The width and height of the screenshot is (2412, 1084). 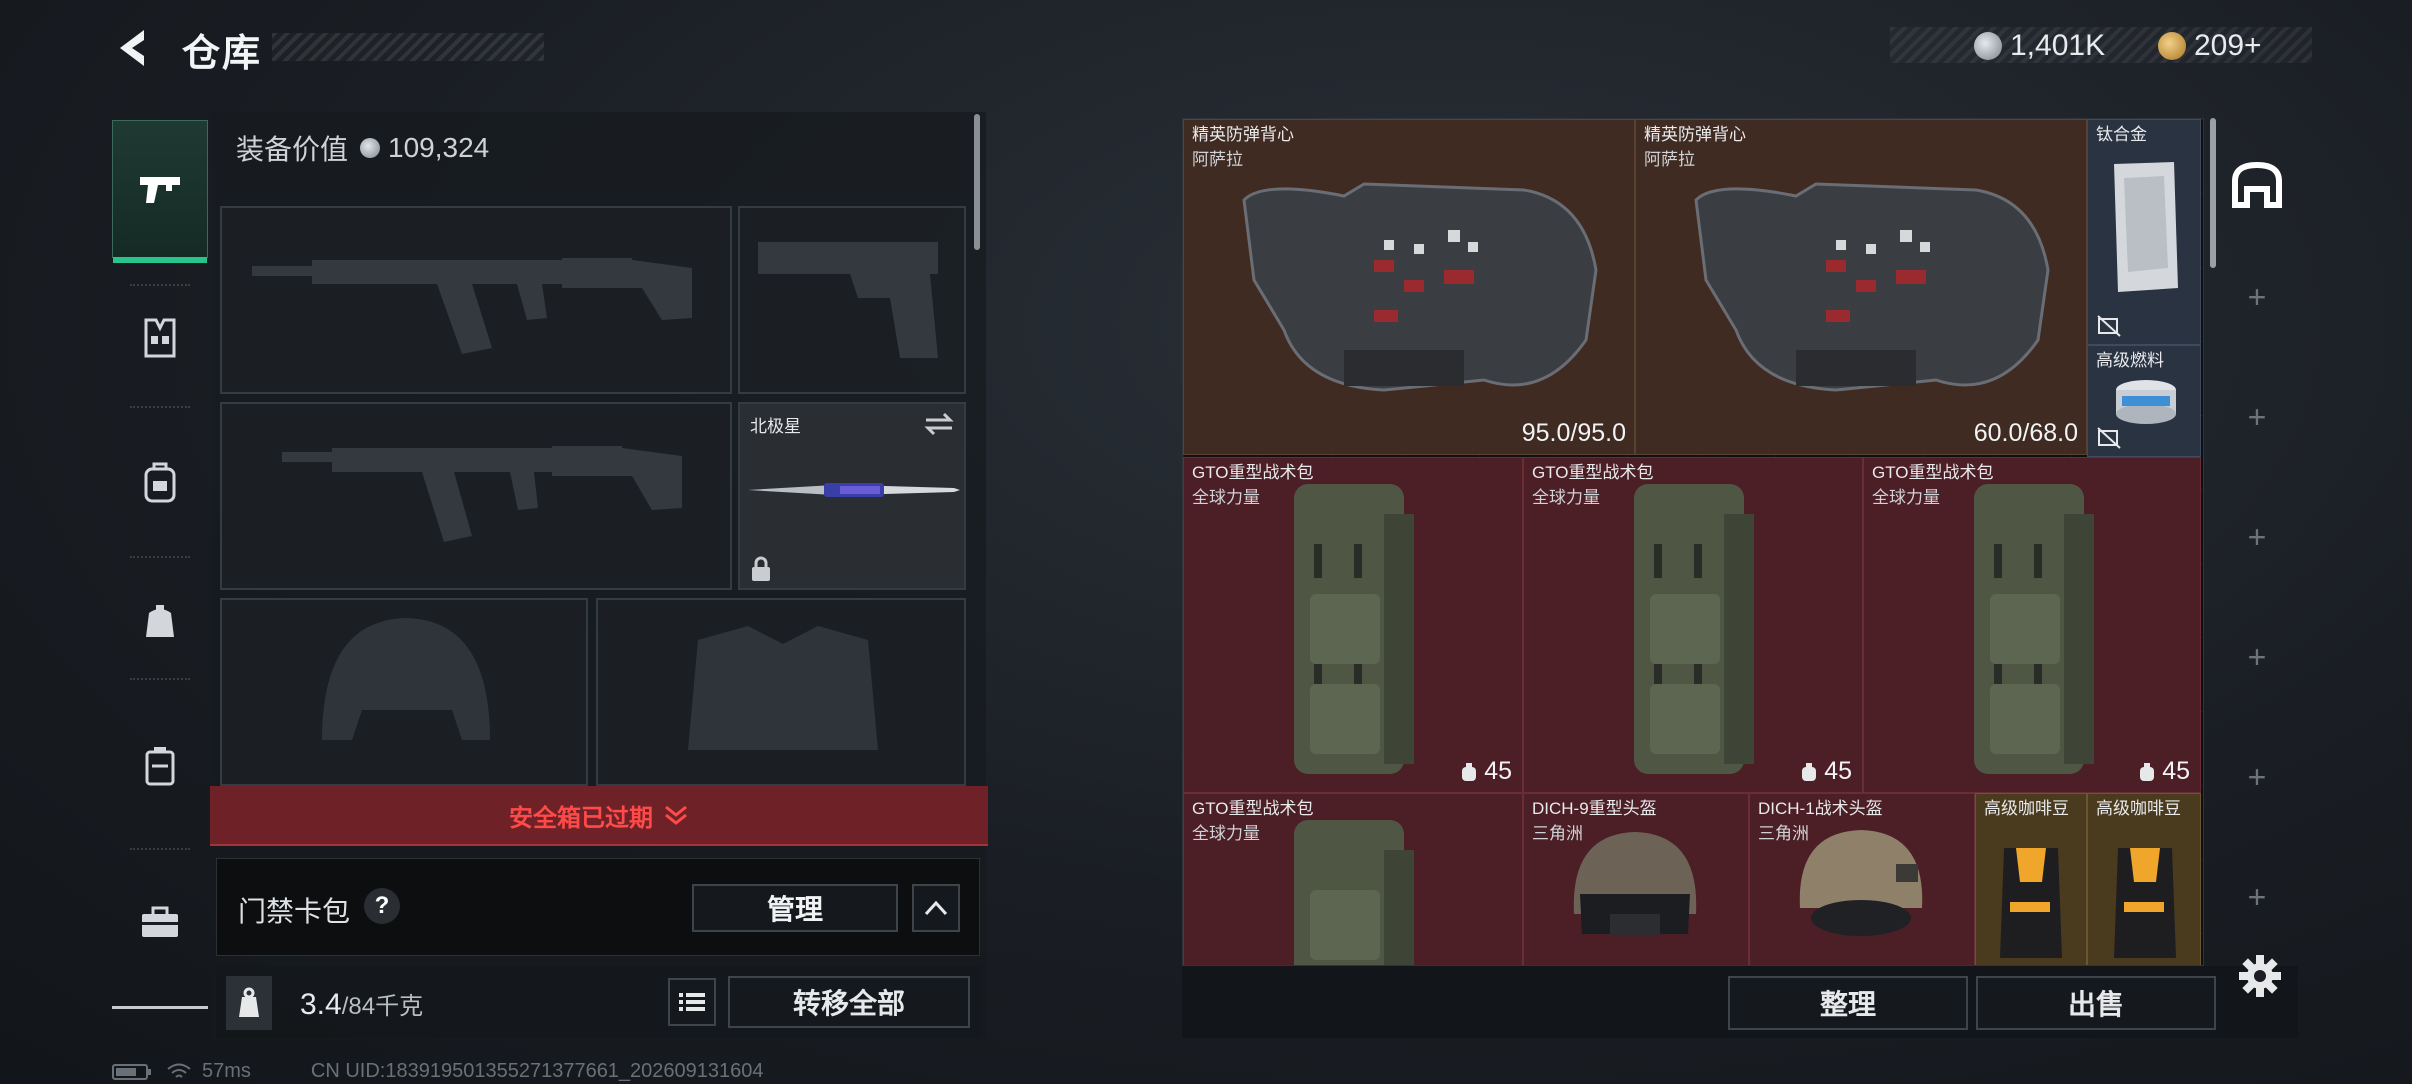 I want to click on toolbox-icon, so click(x=160, y=921).